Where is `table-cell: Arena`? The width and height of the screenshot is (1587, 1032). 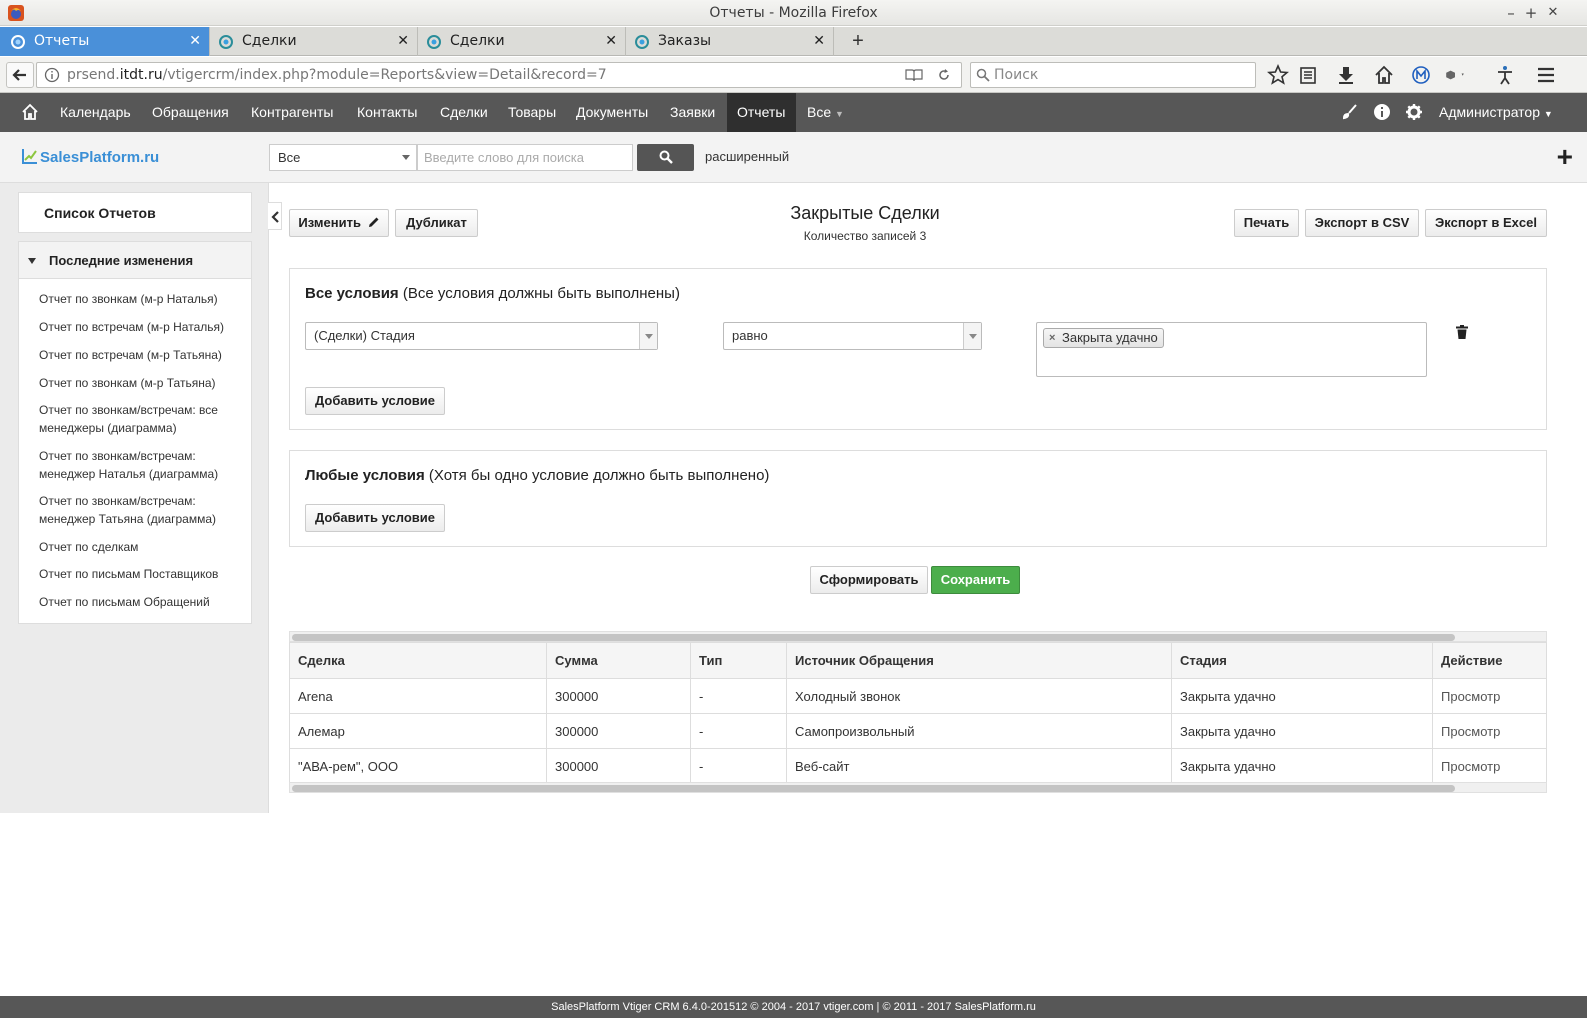
table-cell: Arena is located at coordinates (418, 696).